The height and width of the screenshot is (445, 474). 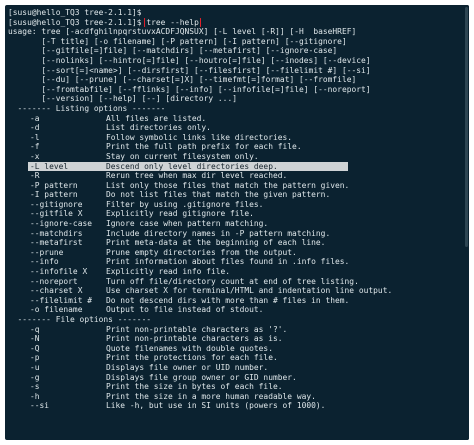 I want to click on prompt-text: [susu@hello_TQ3 tree-2.1.1]$, so click(x=77, y=22).